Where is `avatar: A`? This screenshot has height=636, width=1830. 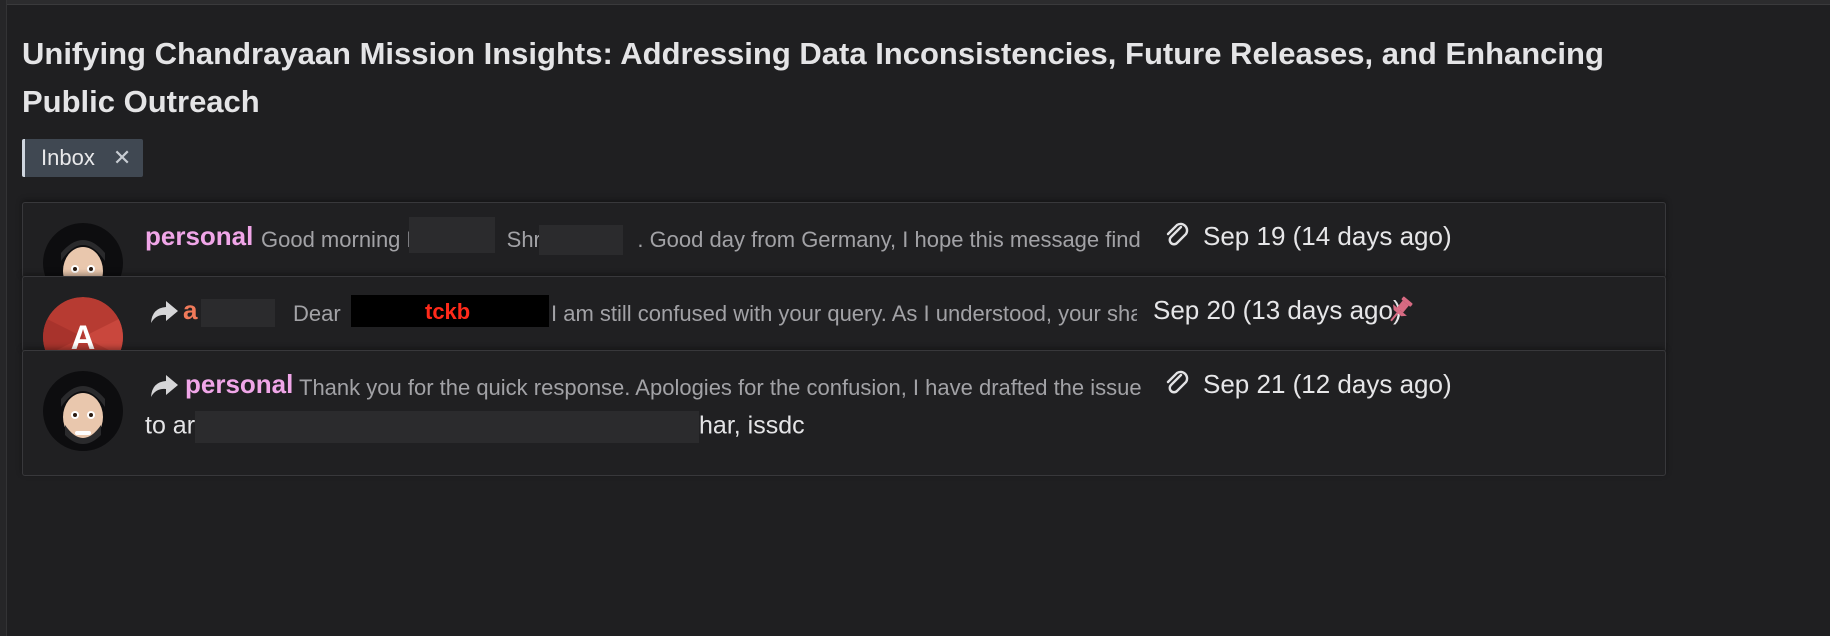 avatar: A is located at coordinates (83, 324).